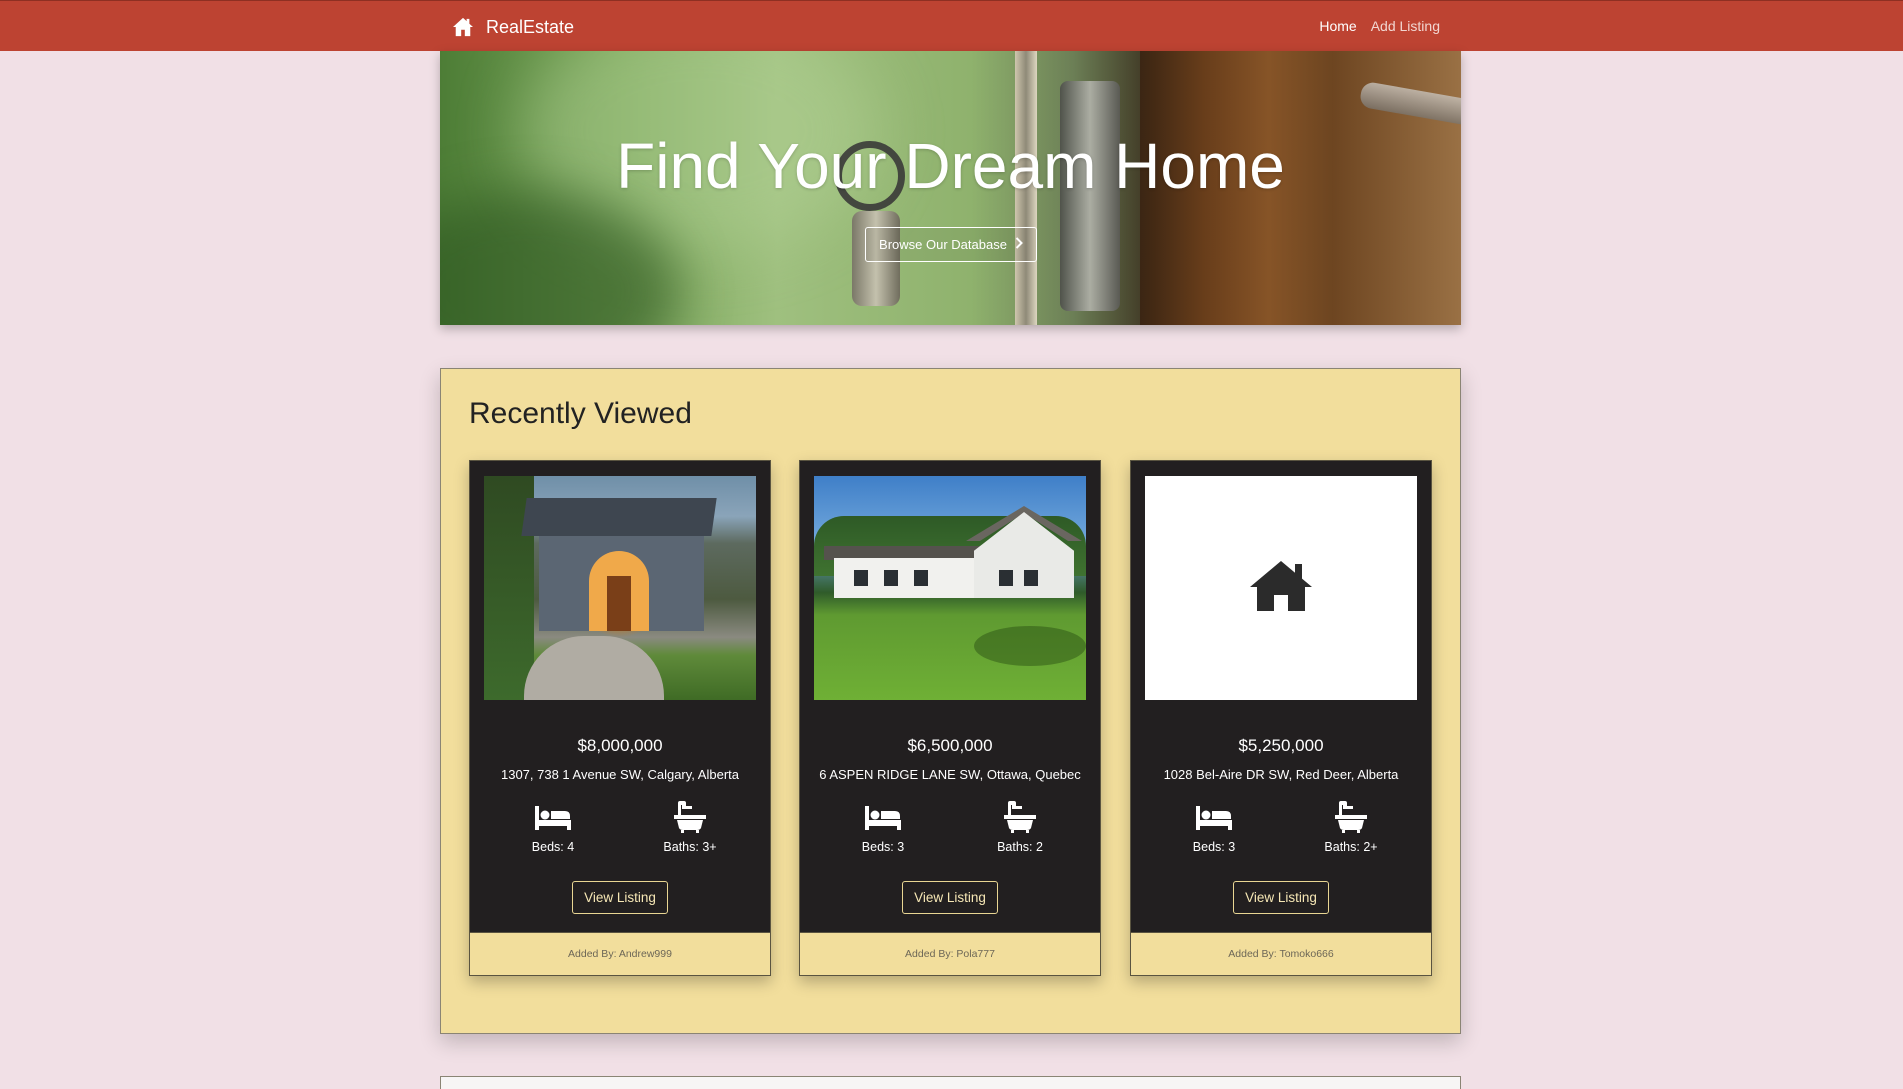  I want to click on beds-feature: Beds: 4, so click(553, 827).